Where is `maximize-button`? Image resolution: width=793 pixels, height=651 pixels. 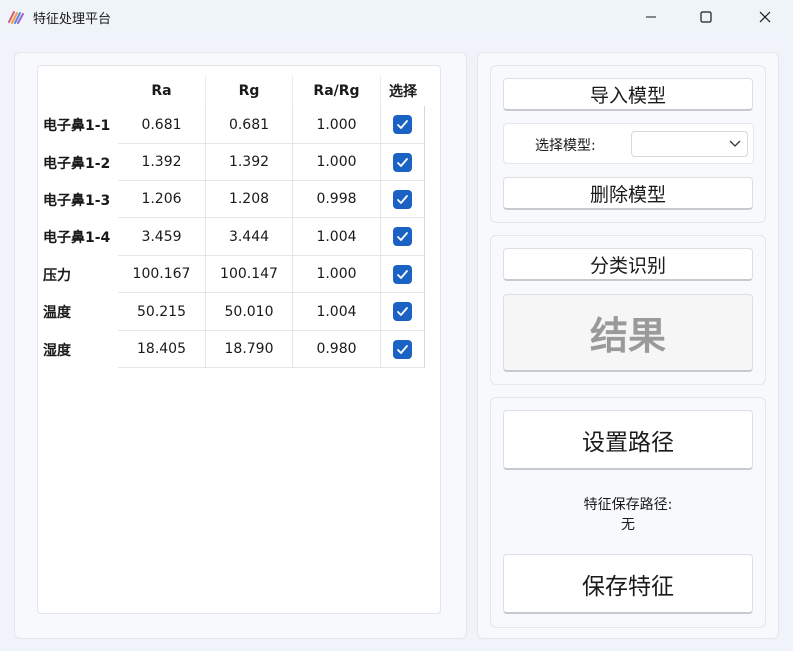 maximize-button is located at coordinates (706, 17).